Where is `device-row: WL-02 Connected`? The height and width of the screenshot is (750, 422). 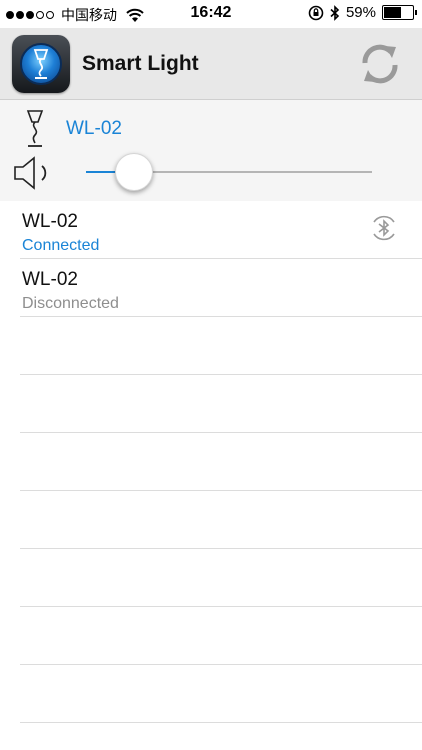 device-row: WL-02 Connected is located at coordinates (221, 230).